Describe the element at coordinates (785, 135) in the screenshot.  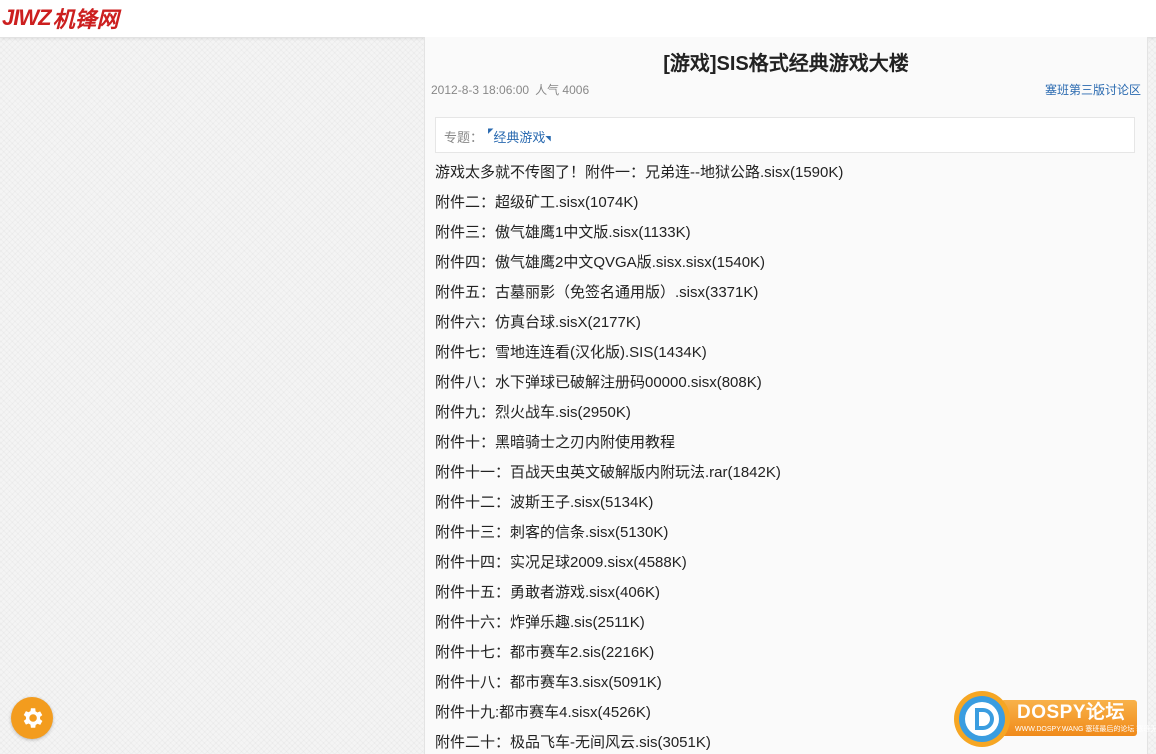
I see `topic-box: 专题： ◤经典游戏◥` at that location.